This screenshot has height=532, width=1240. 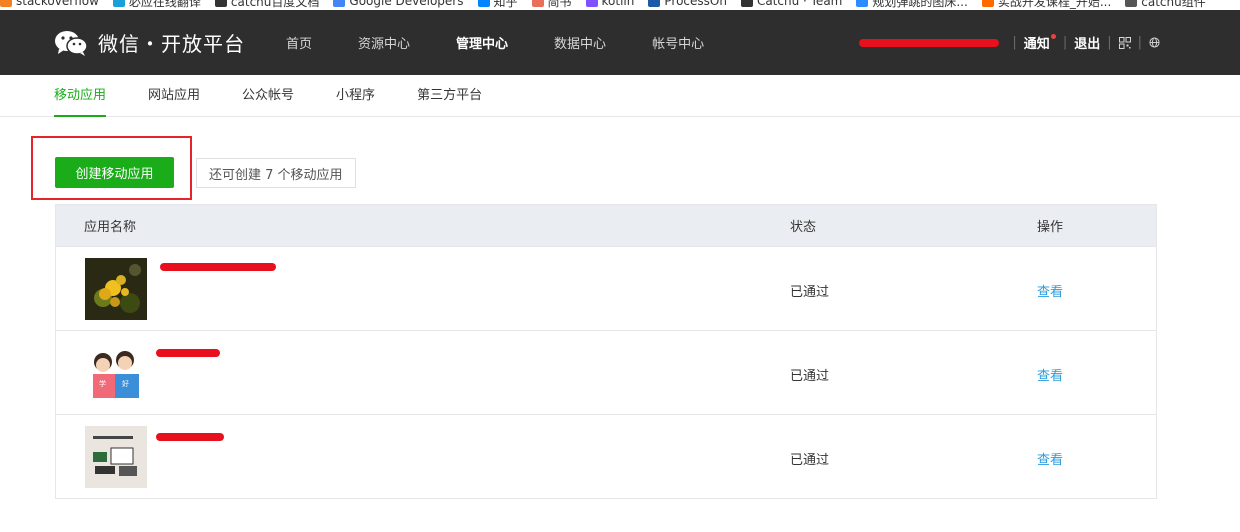 What do you see at coordinates (1124, 42) in the screenshot?
I see `qr-code-icon` at bounding box center [1124, 42].